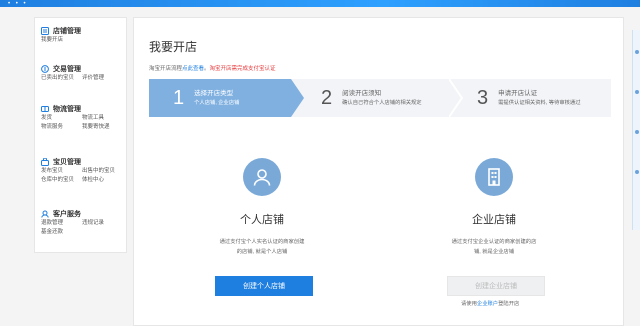 The image size is (640, 326). Describe the element at coordinates (61, 118) in the screenshot. I see `sidebar-item-ship: 发货` at that location.